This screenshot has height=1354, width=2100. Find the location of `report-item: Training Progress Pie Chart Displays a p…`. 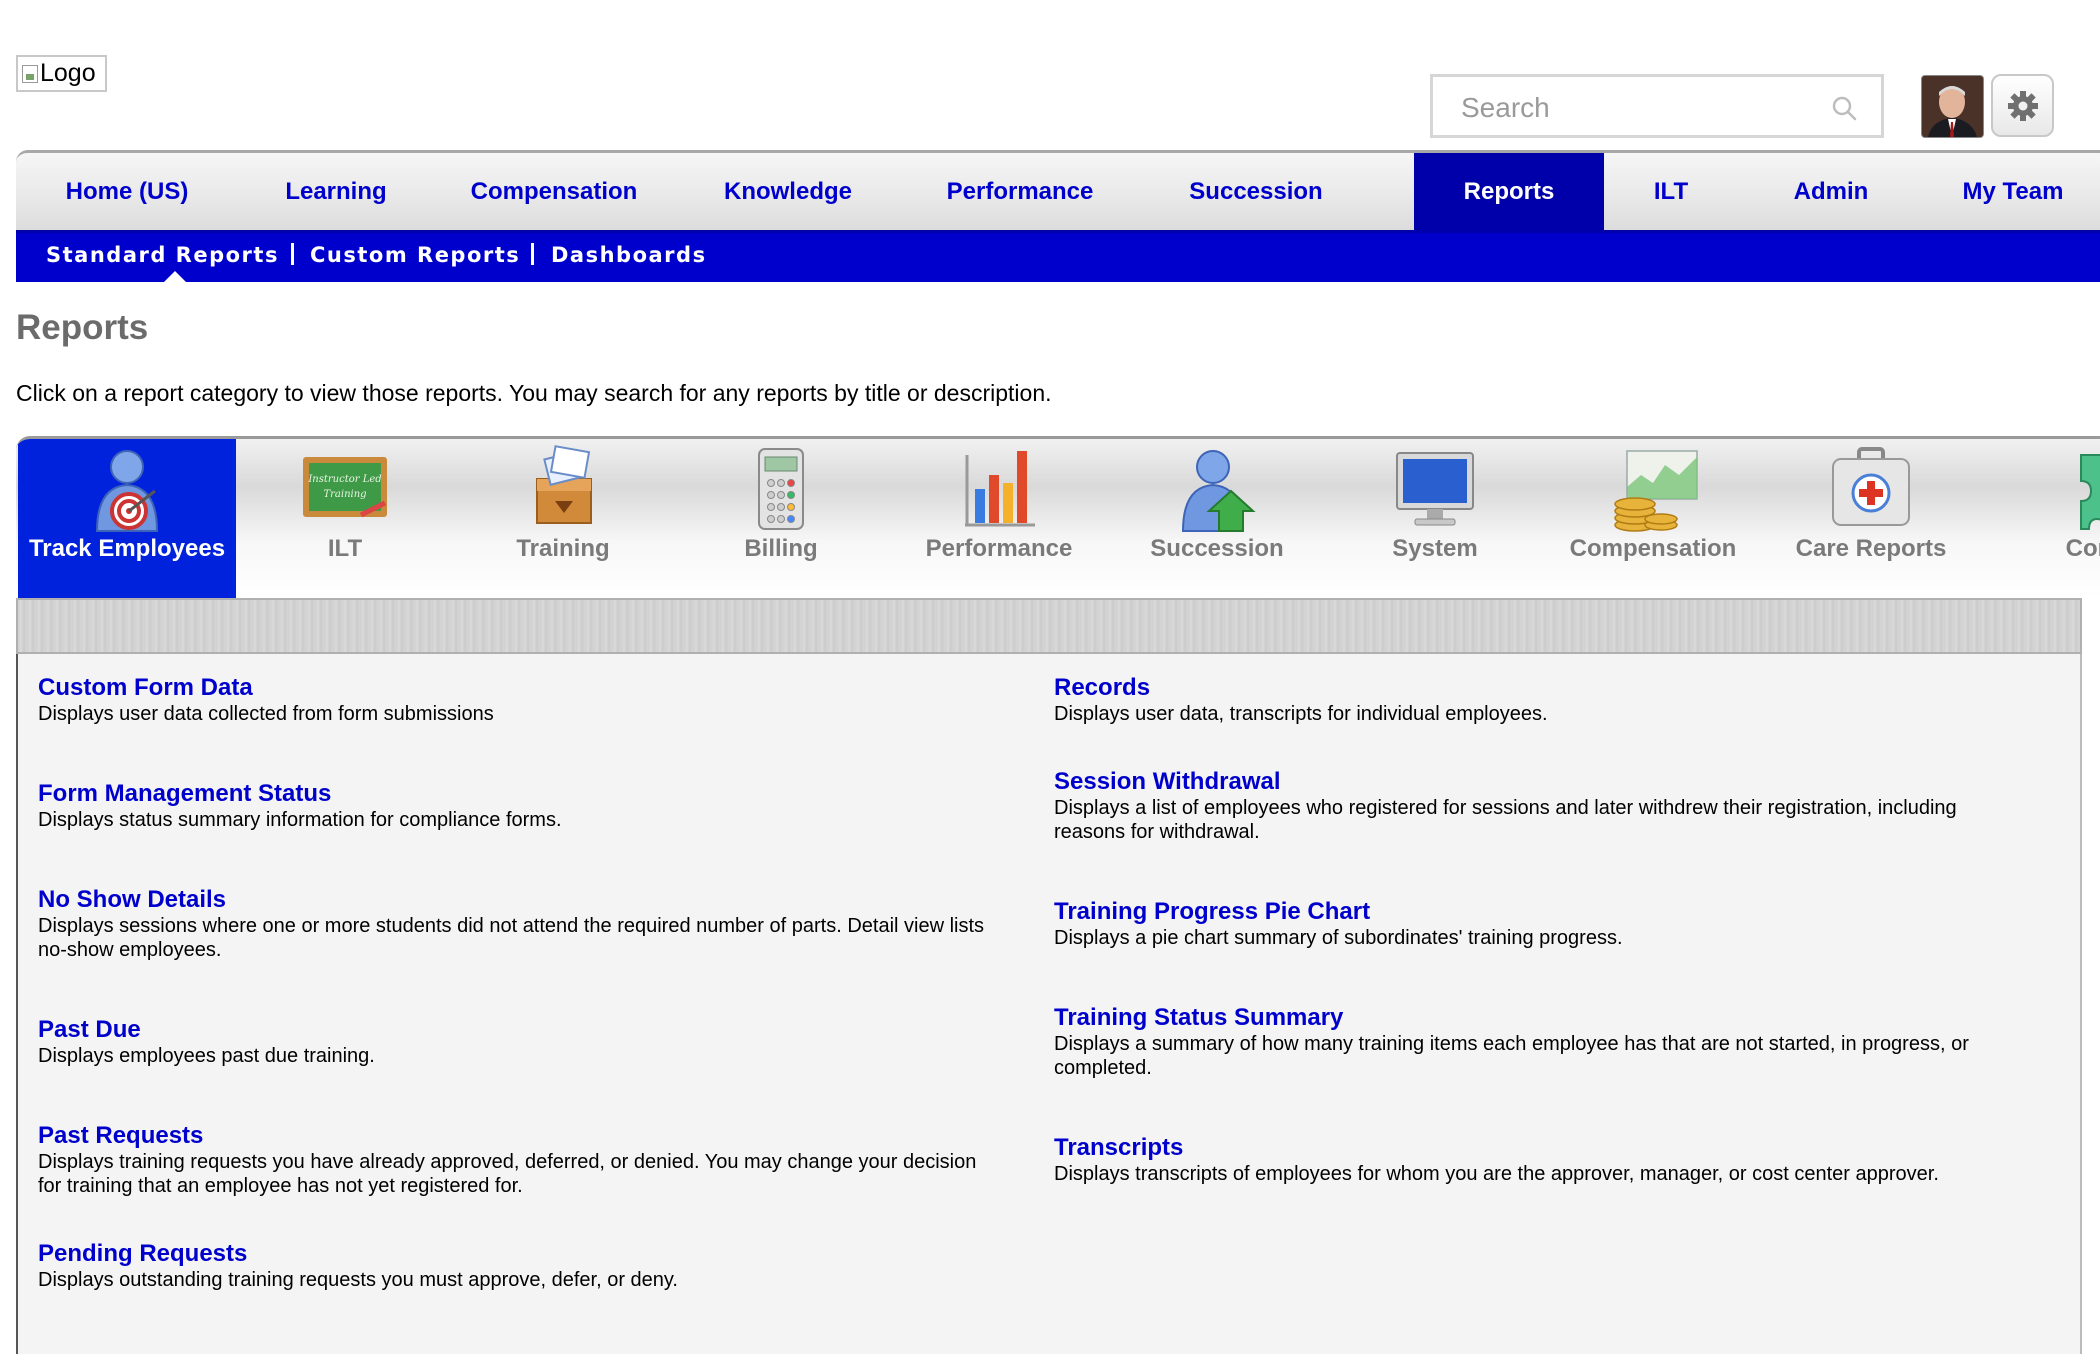

report-item: Training Progress Pie Chart Displays a p… is located at coordinates (1534, 924).